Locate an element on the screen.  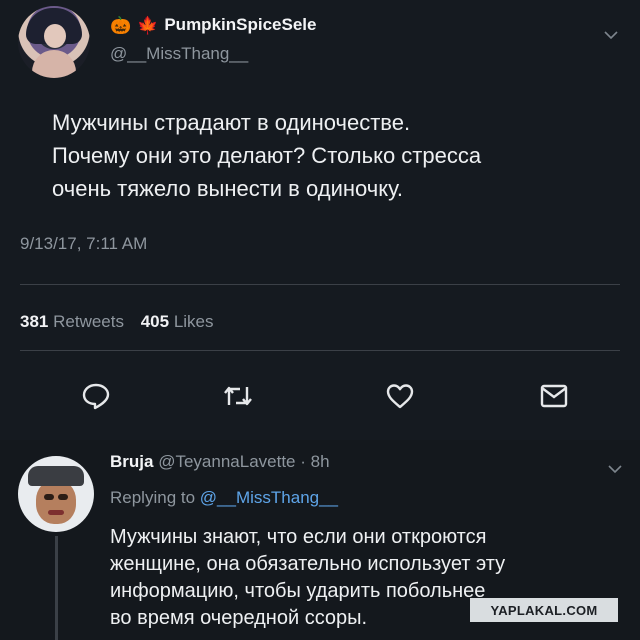
reply-display-name: Bruja is located at coordinates (131, 461).